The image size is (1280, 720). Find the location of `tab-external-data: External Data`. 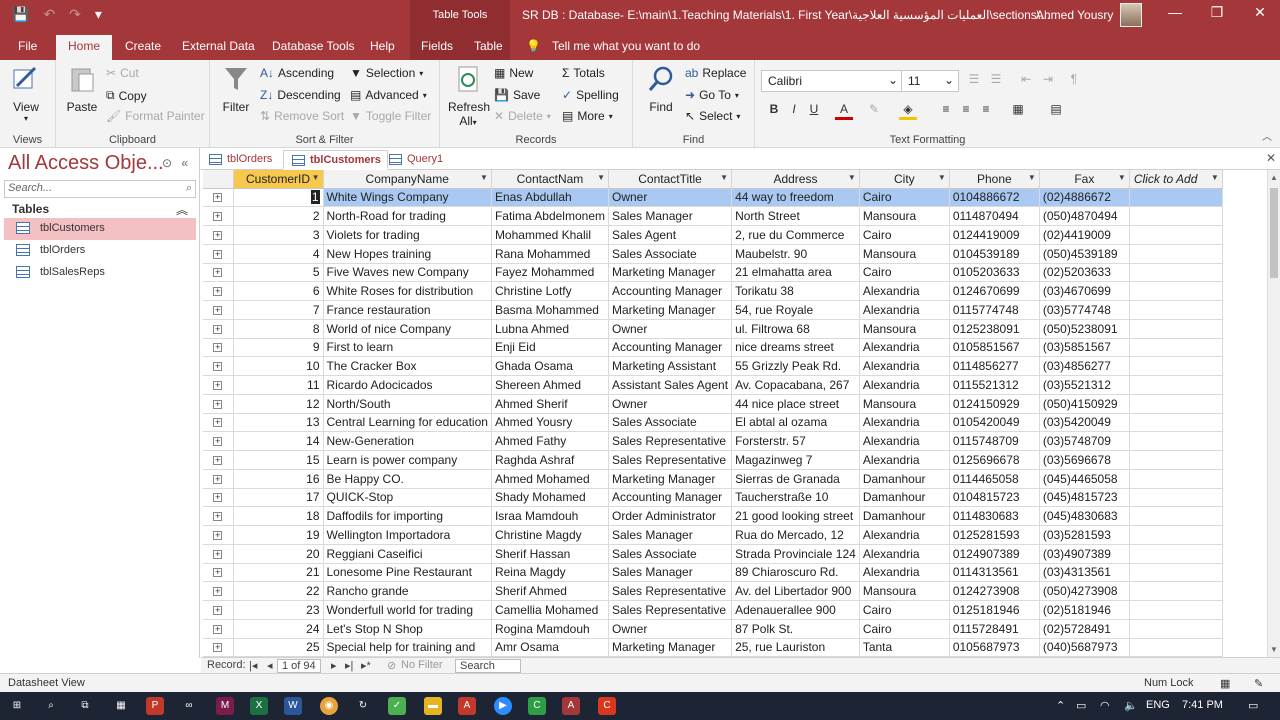

tab-external-data: External Data is located at coordinates (218, 46).